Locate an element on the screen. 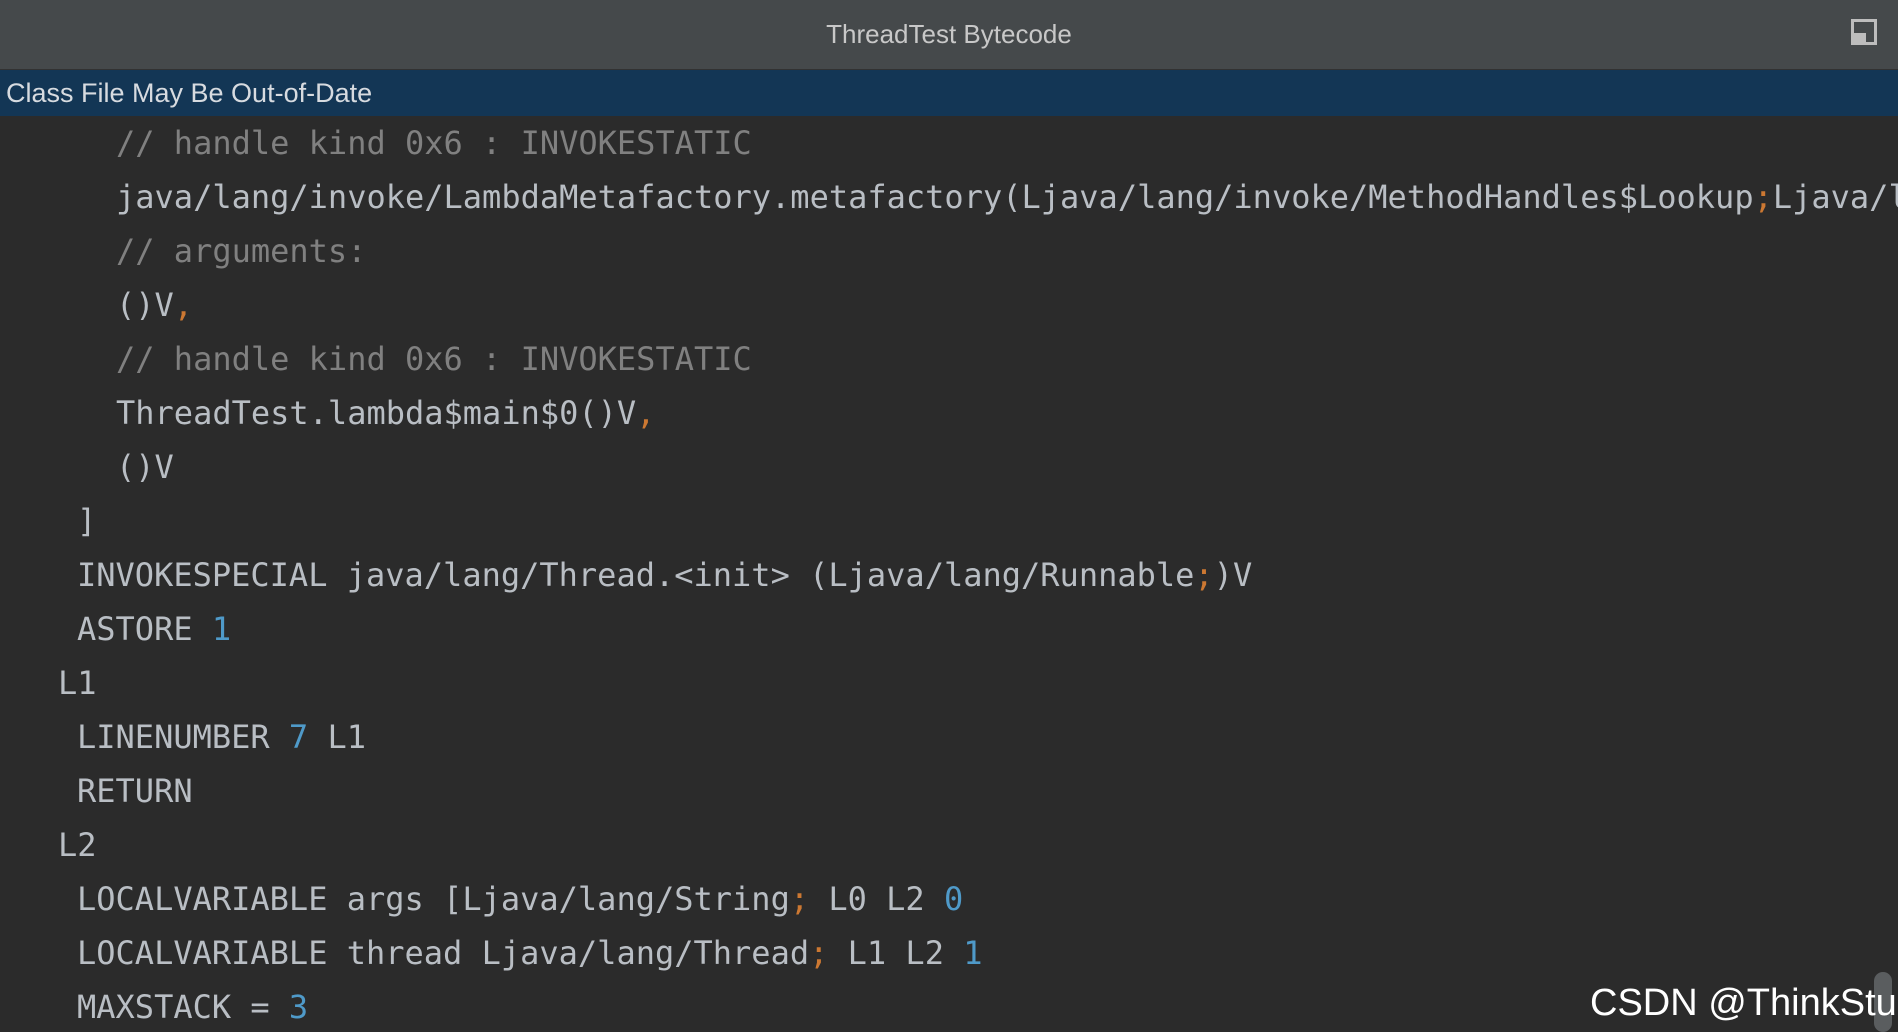  title-bar: ThreadTest Bytecode is located at coordinates (949, 35).